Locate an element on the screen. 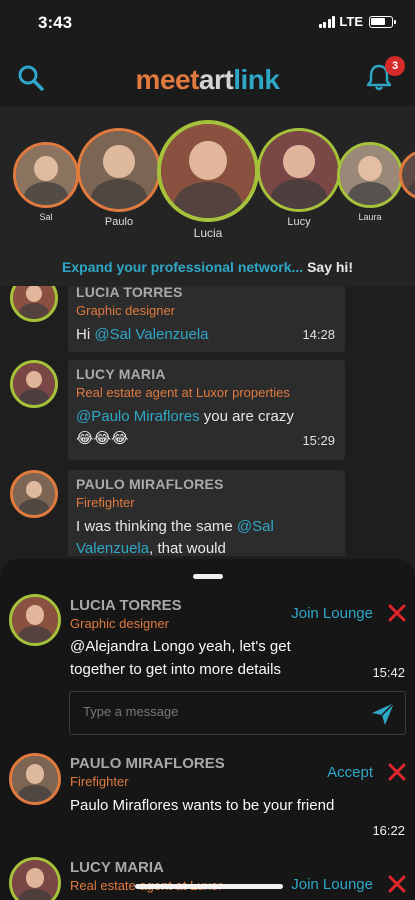 Image resolution: width=415 pixels, height=900 pixels. story-name: Laura is located at coordinates (370, 217).